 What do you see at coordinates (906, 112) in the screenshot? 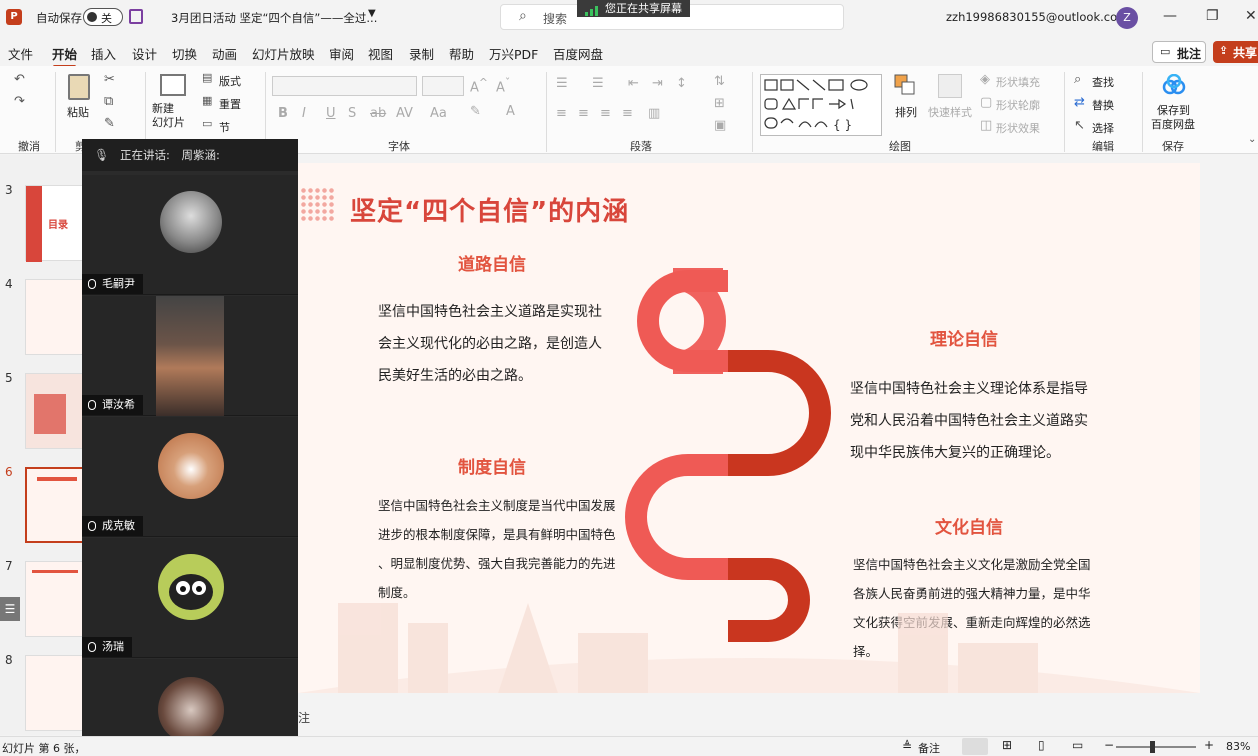
I see `arrange-label: 排列` at bounding box center [906, 112].